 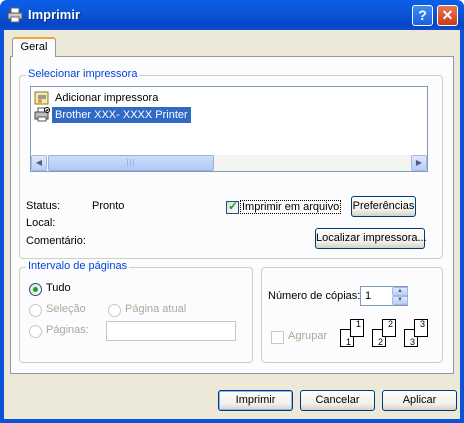 I want to click on scroll-left-icon: ◀, so click(x=39, y=163).